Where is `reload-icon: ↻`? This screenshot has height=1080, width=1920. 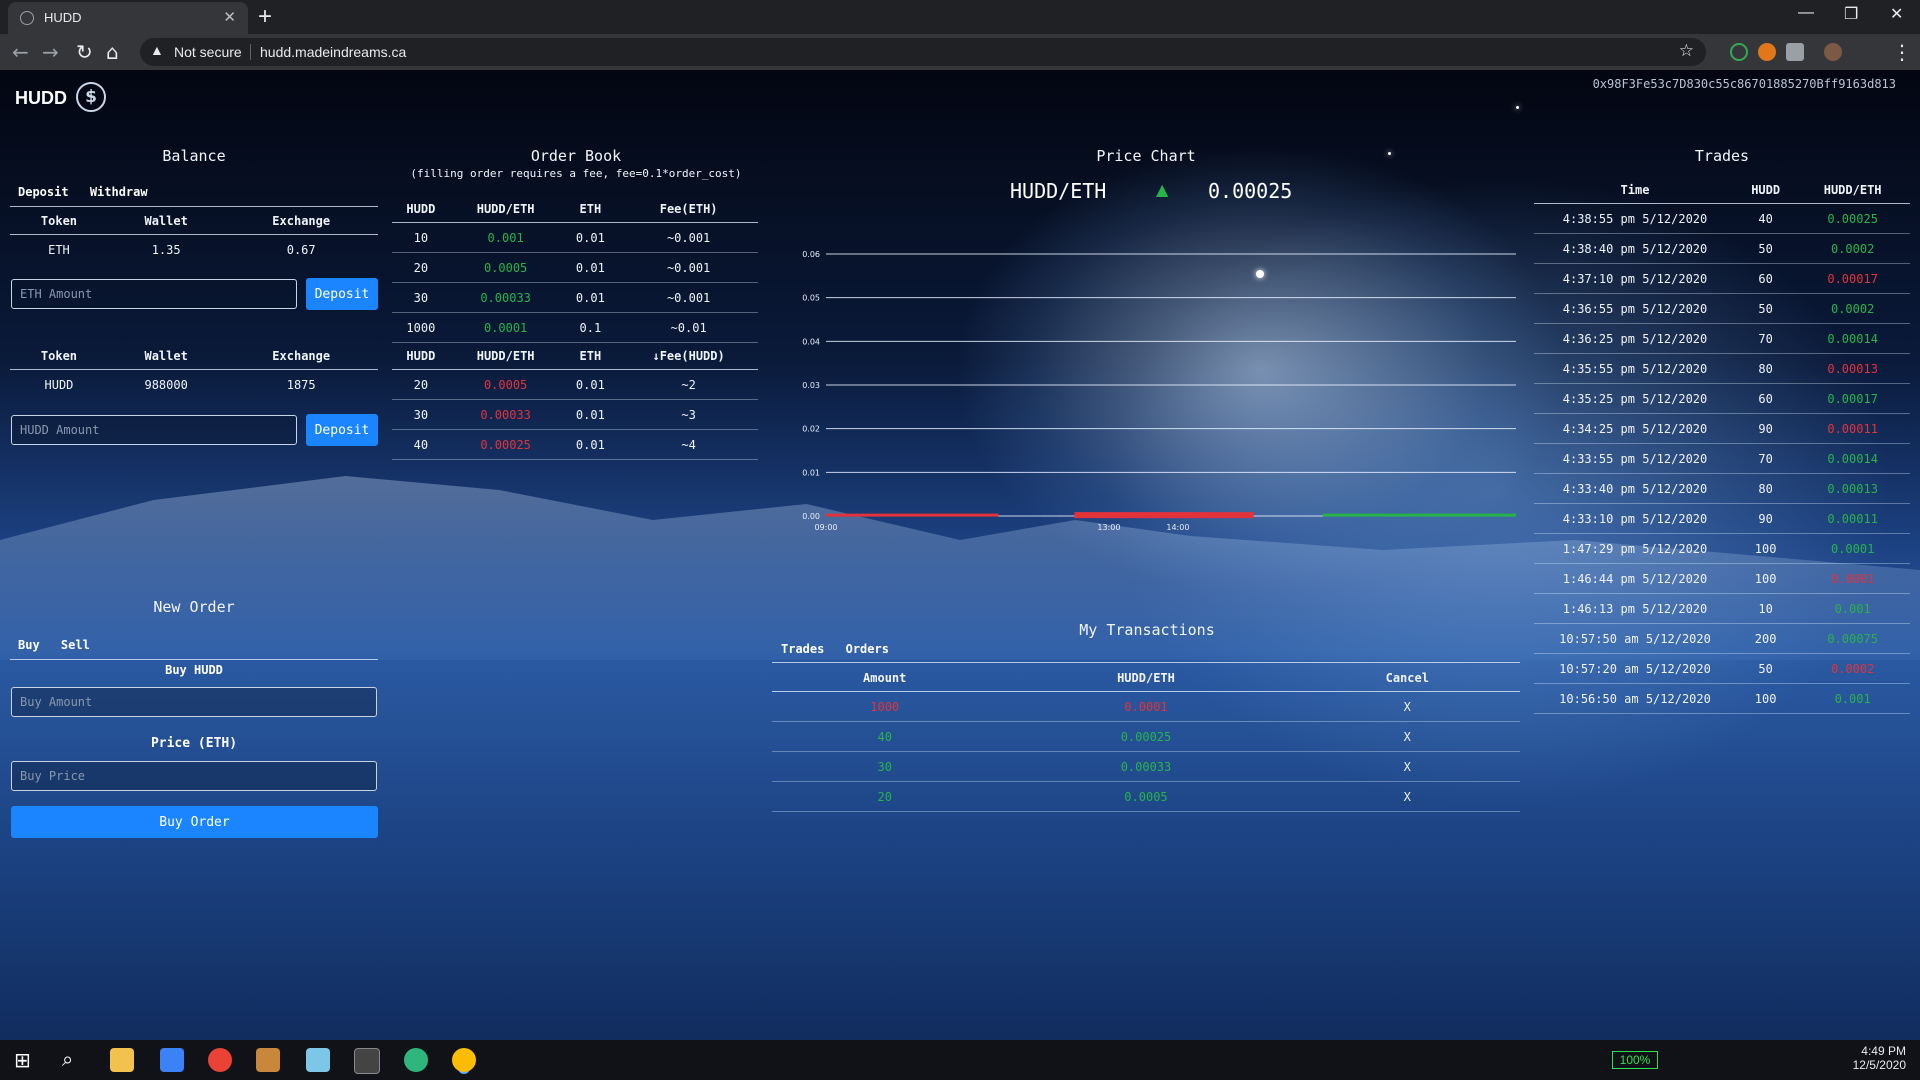 reload-icon: ↻ is located at coordinates (84, 52).